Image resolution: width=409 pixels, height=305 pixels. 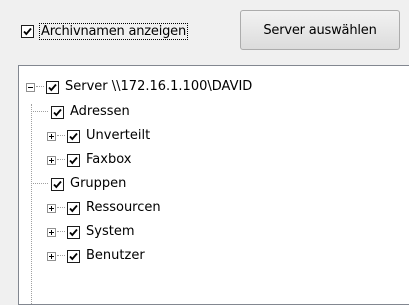 I want to click on select-server-button: Server auswählen, so click(x=320, y=30).